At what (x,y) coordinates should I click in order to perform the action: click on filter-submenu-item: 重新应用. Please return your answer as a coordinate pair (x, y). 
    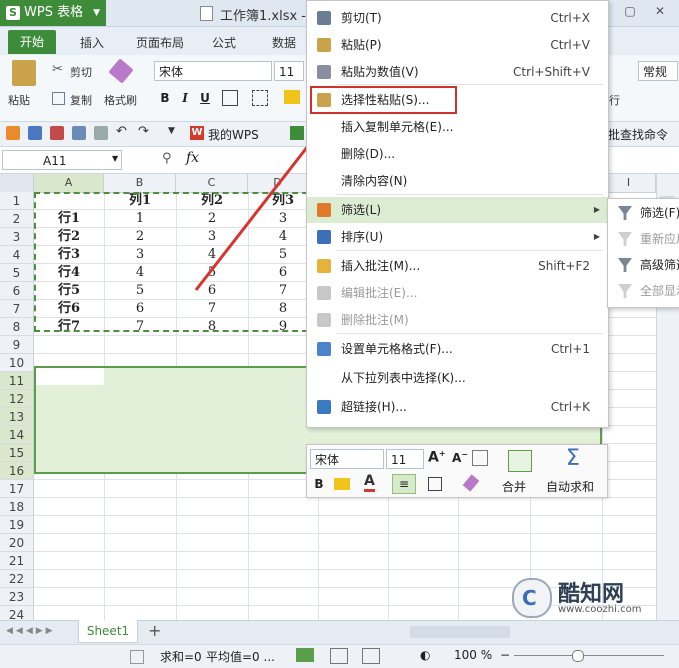
    Looking at the image, I should click on (643, 239).